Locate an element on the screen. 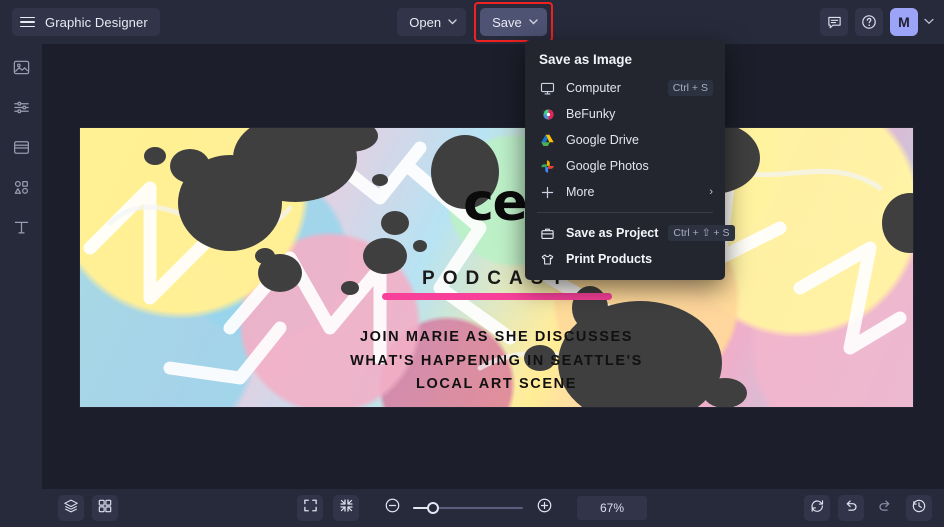  tshirt-icon is located at coordinates (547, 259).